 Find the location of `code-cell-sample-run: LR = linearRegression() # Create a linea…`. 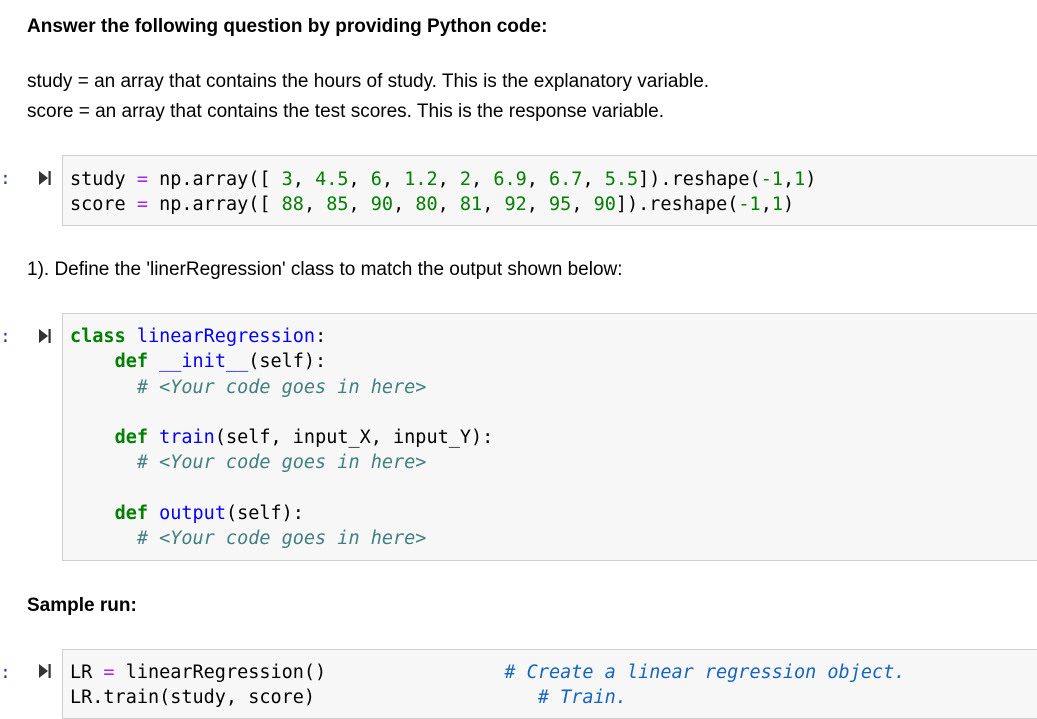

code-cell-sample-run: LR = linearRegression() # Create a linea… is located at coordinates (549, 684).